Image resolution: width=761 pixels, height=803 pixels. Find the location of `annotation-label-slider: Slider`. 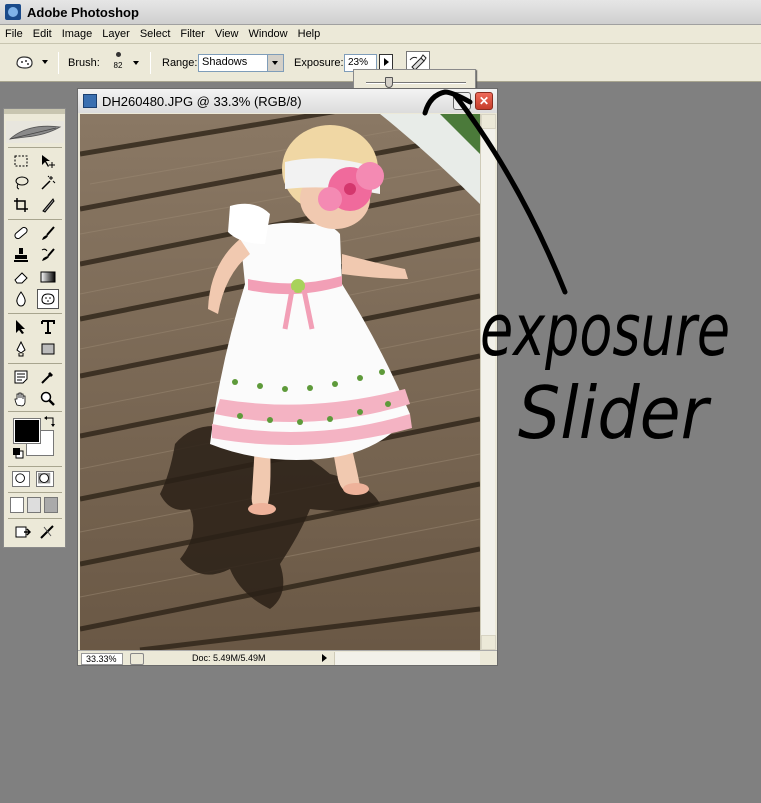

annotation-label-slider: Slider is located at coordinates (615, 413).